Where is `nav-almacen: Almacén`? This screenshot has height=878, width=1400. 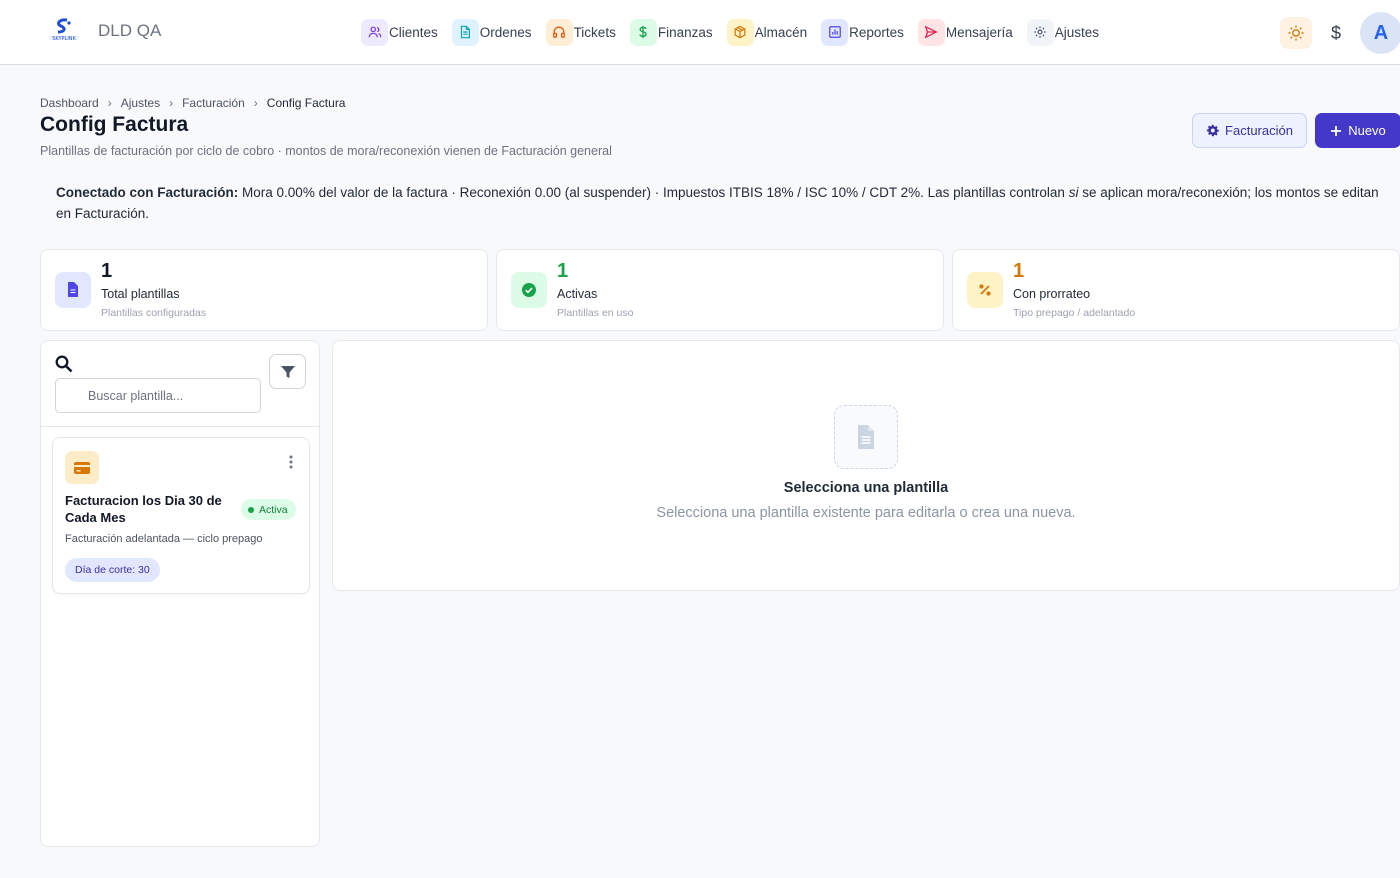 nav-almacen: Almacén is located at coordinates (767, 32).